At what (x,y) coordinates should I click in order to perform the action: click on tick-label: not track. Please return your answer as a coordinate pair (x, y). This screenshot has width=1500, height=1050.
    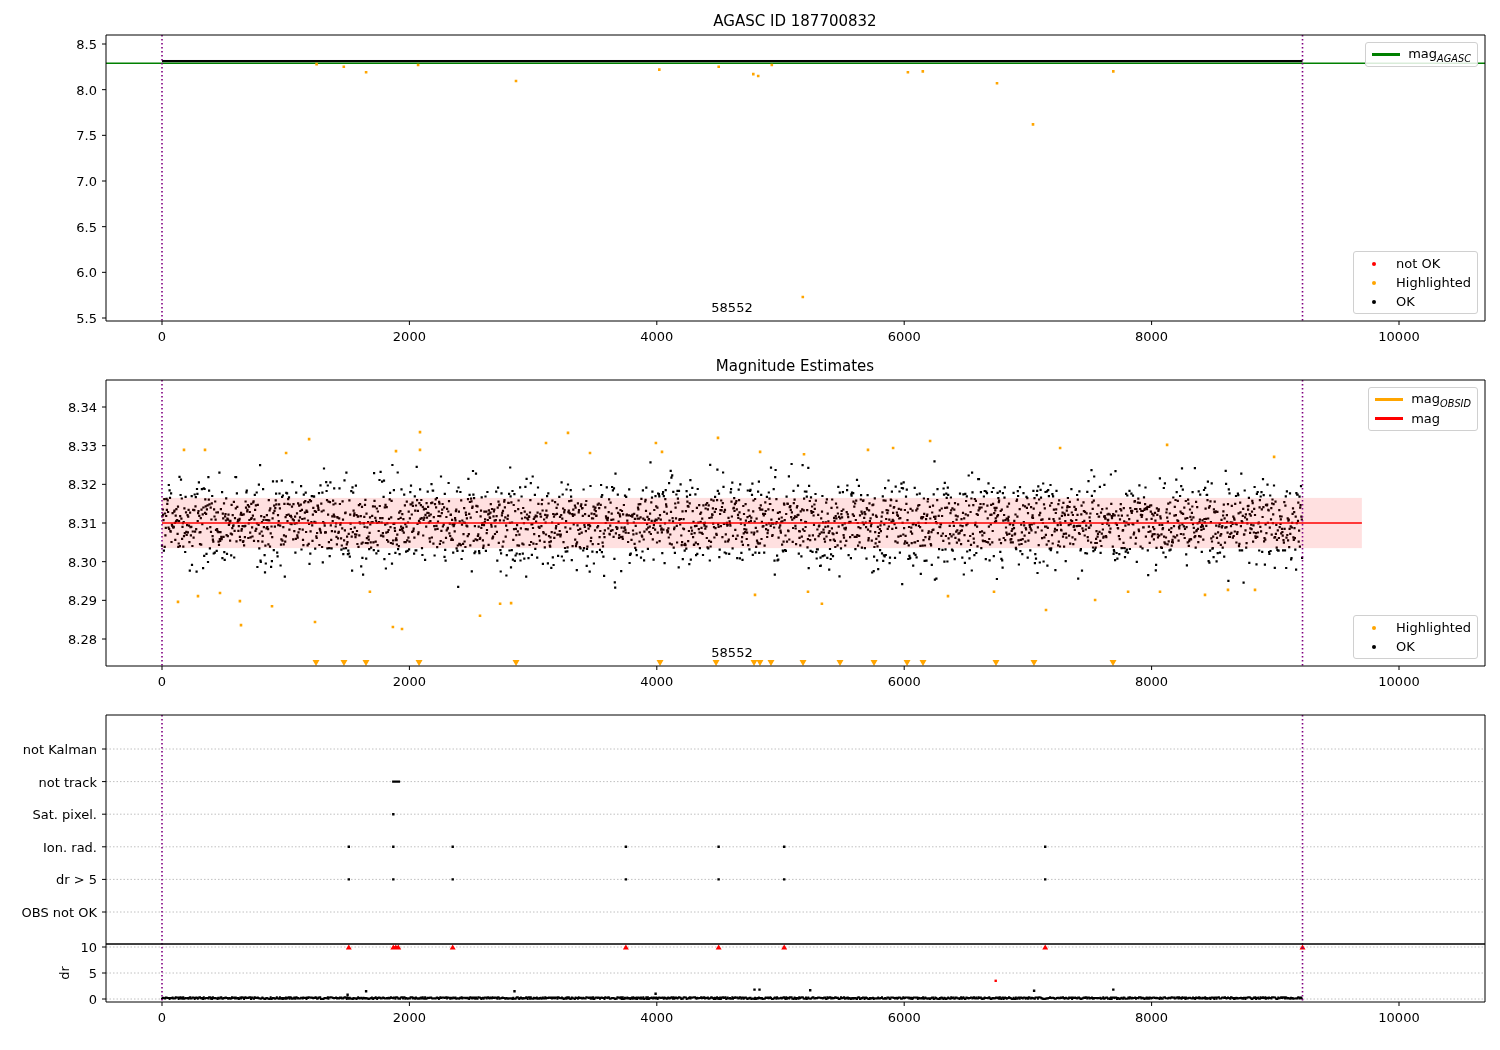
    Looking at the image, I should click on (67, 782).